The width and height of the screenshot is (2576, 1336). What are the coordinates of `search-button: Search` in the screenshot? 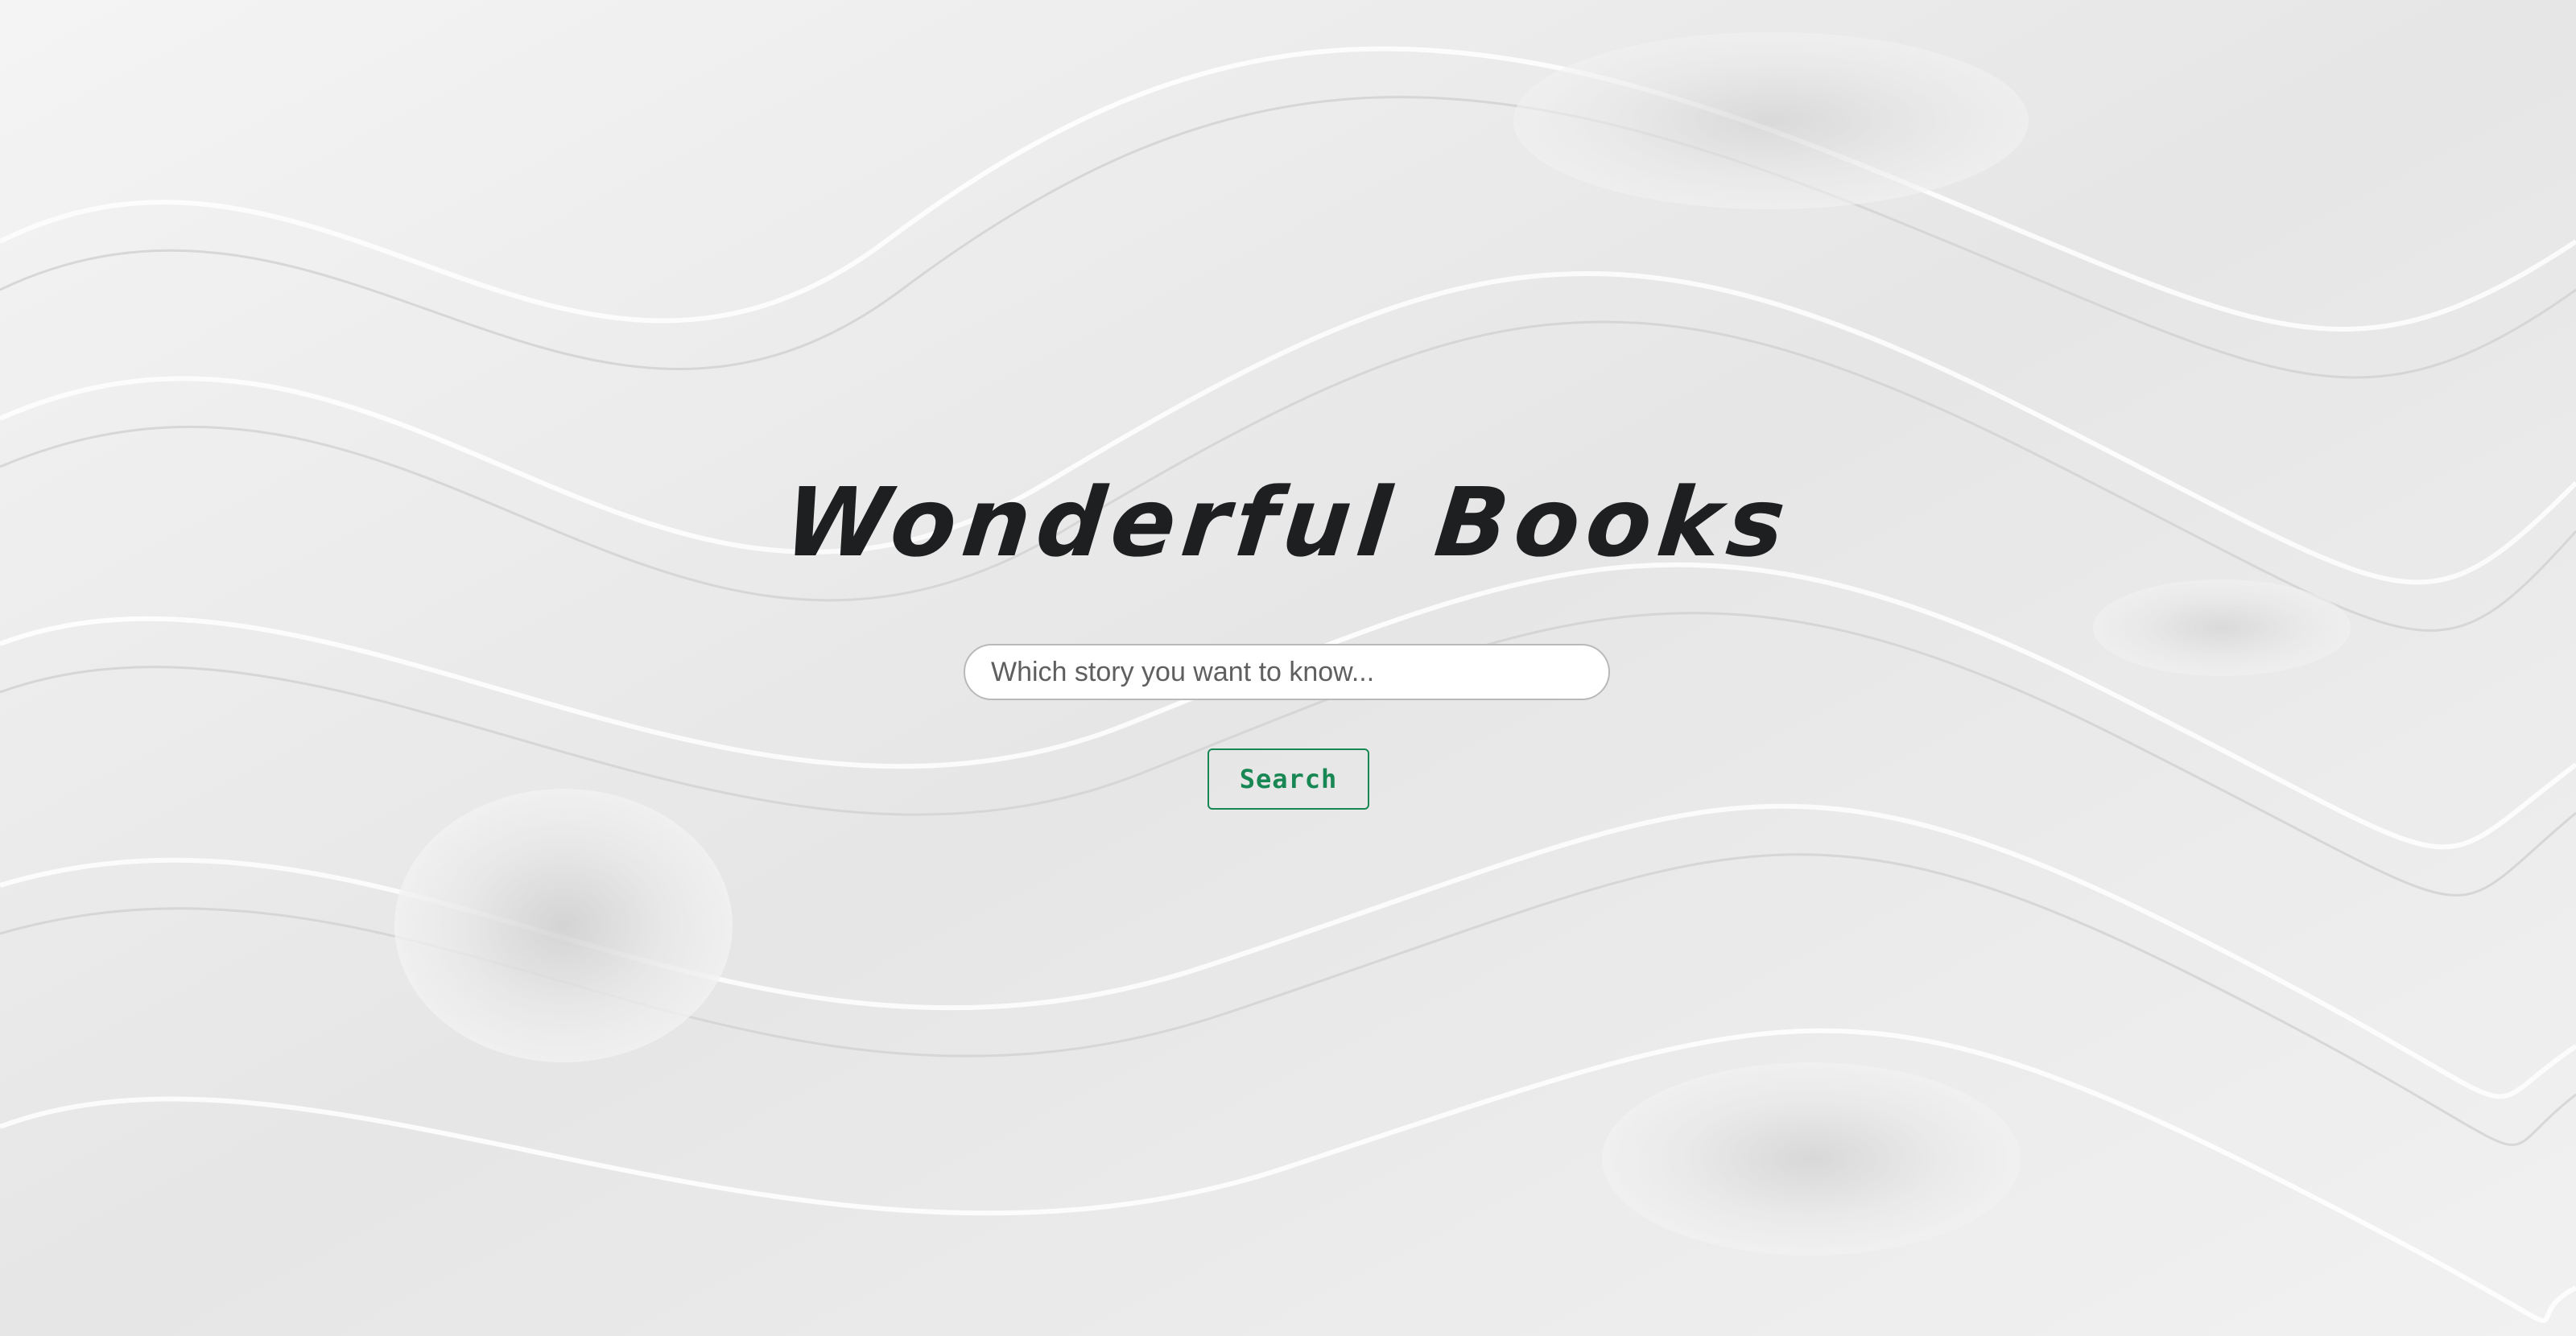 It's located at (1288, 779).